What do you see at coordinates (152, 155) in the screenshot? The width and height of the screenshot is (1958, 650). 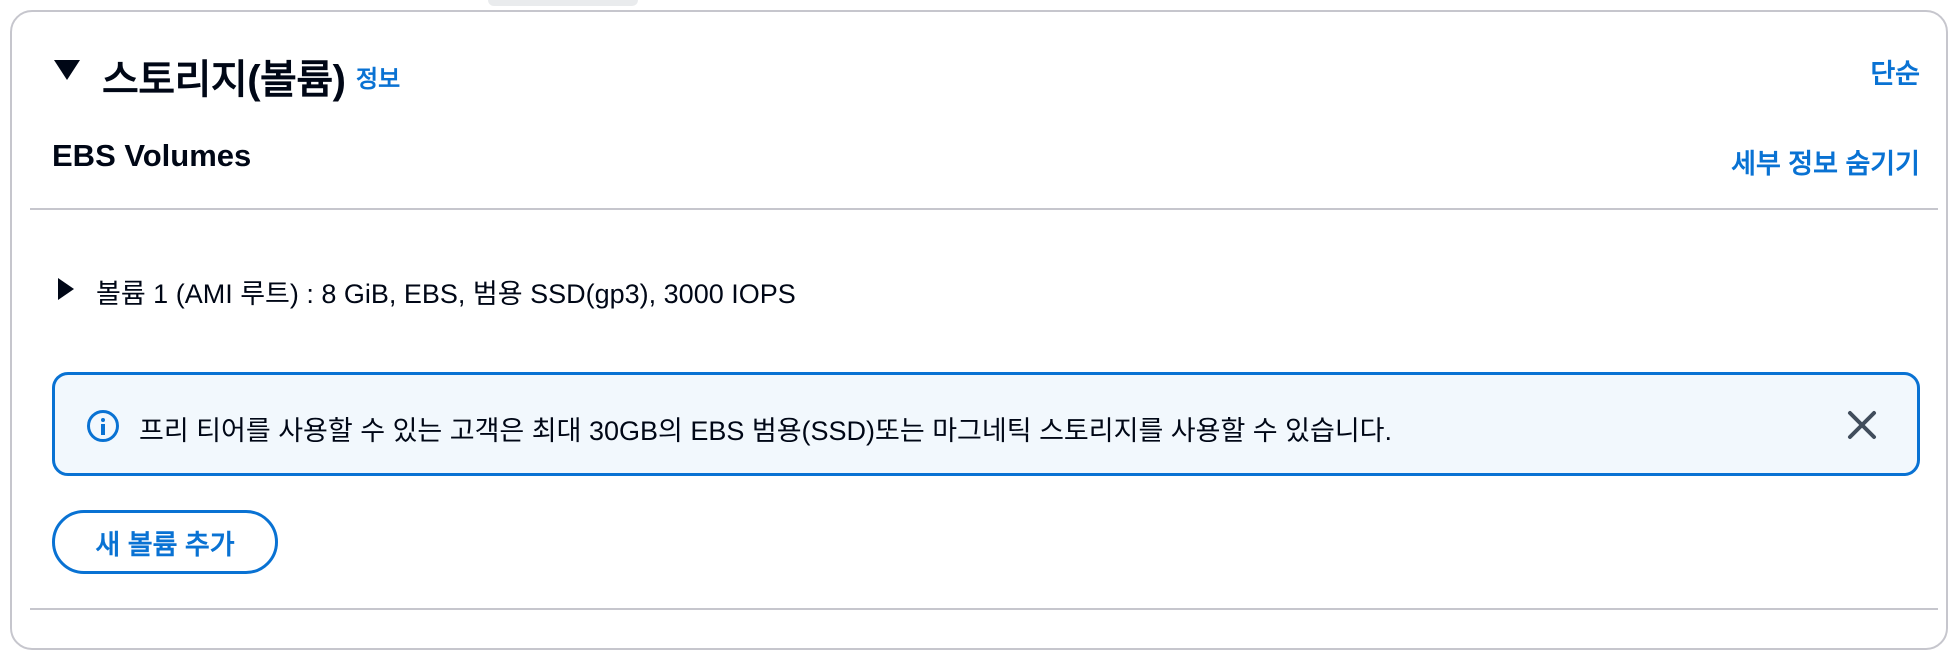 I see `ebs-volumes-title: EBS Volumes` at bounding box center [152, 155].